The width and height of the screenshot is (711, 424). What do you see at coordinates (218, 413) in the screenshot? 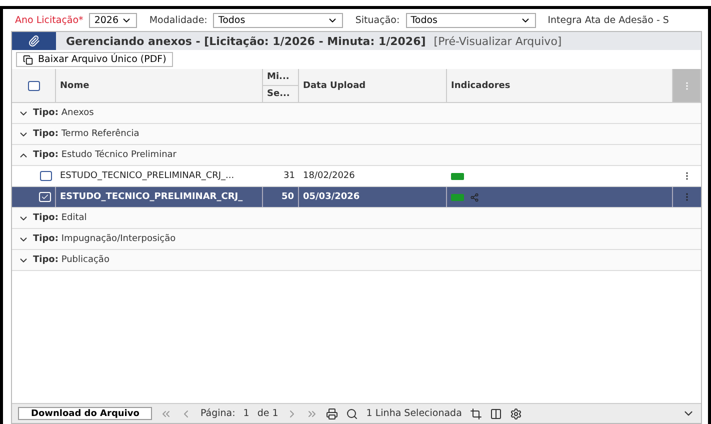
I see `page-label: Página:` at bounding box center [218, 413].